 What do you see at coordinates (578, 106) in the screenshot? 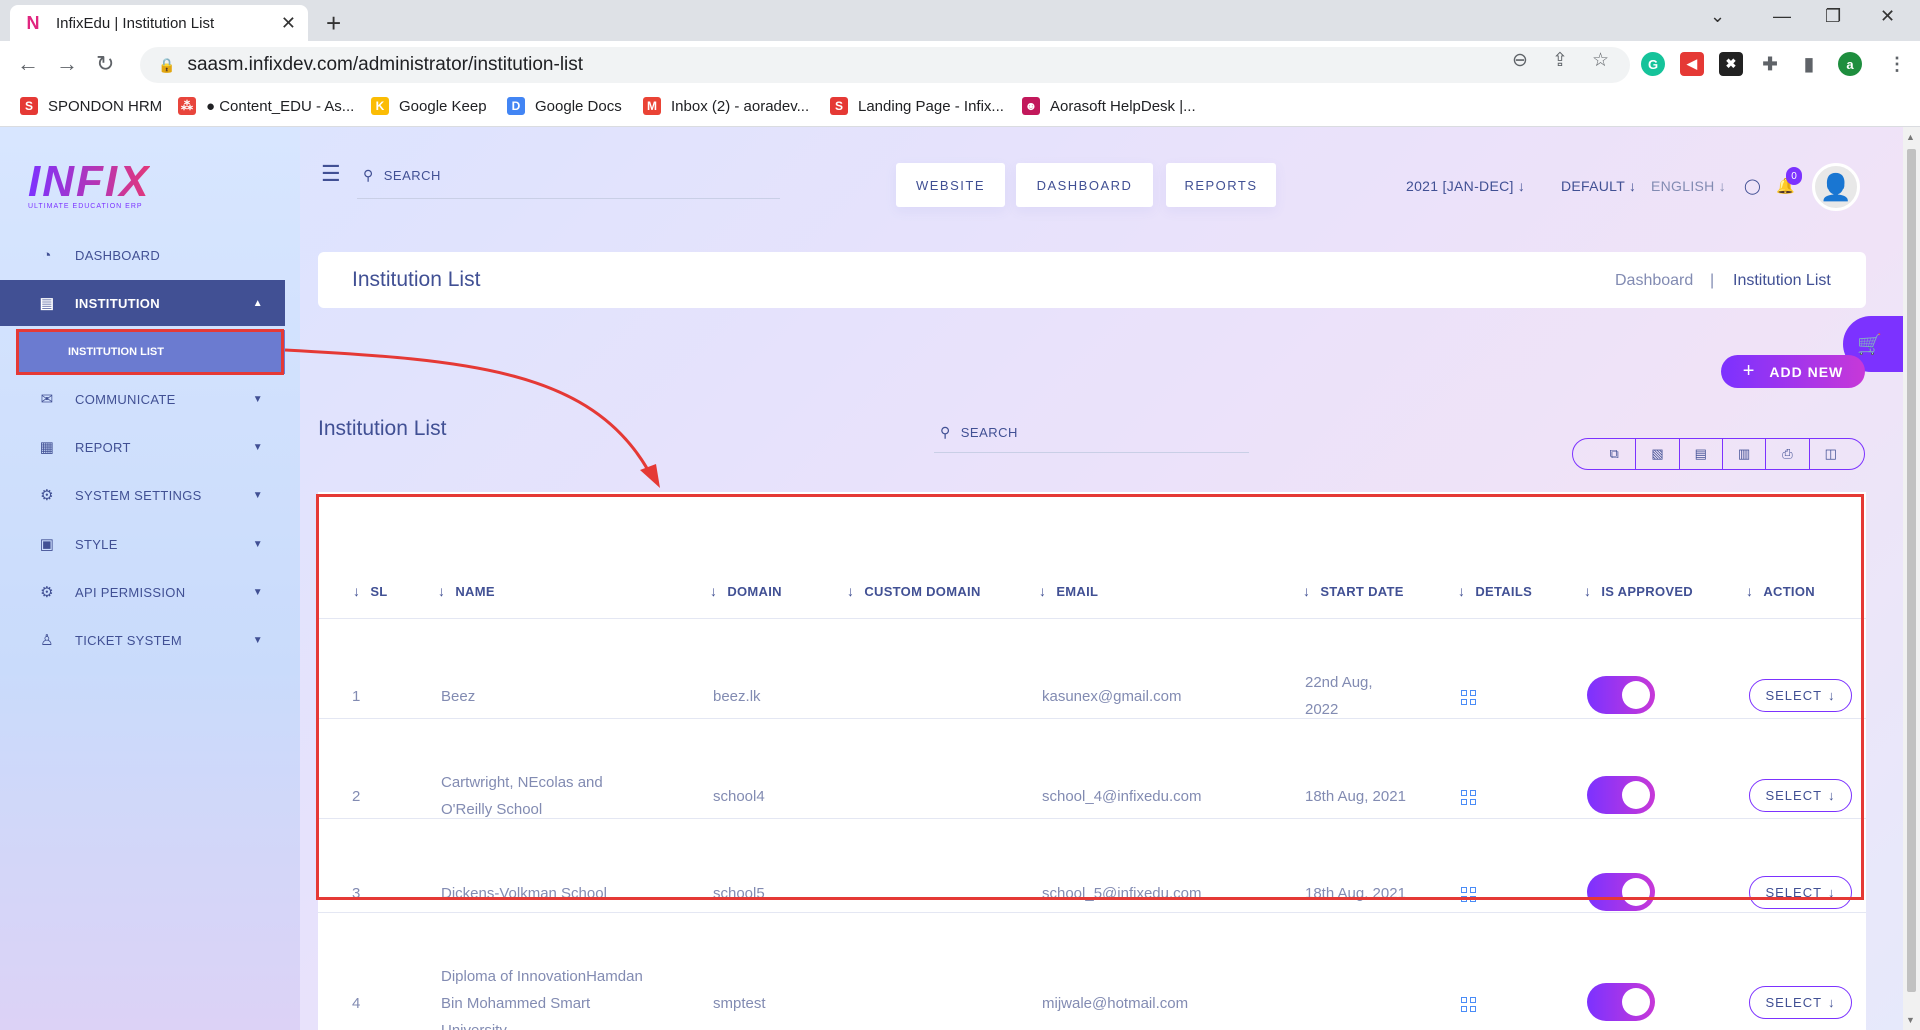
I see `bookmark-label: Google Docs` at bounding box center [578, 106].